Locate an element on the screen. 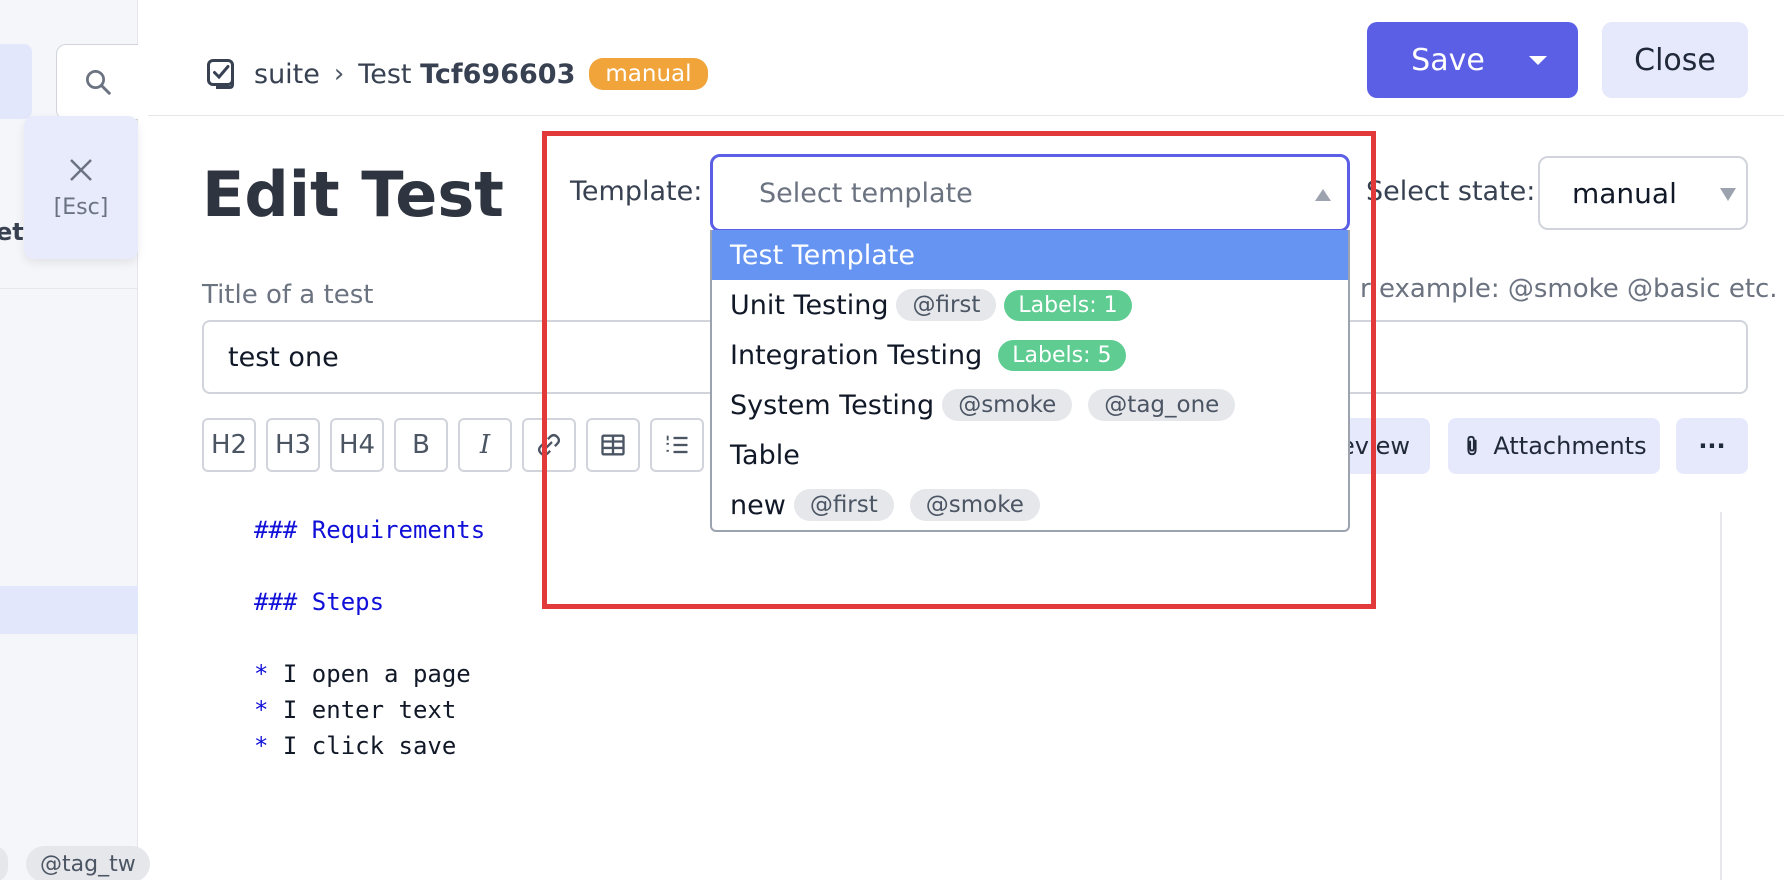 This screenshot has height=880, width=1784. labels-badge: Labels: 1 is located at coordinates (1068, 305).